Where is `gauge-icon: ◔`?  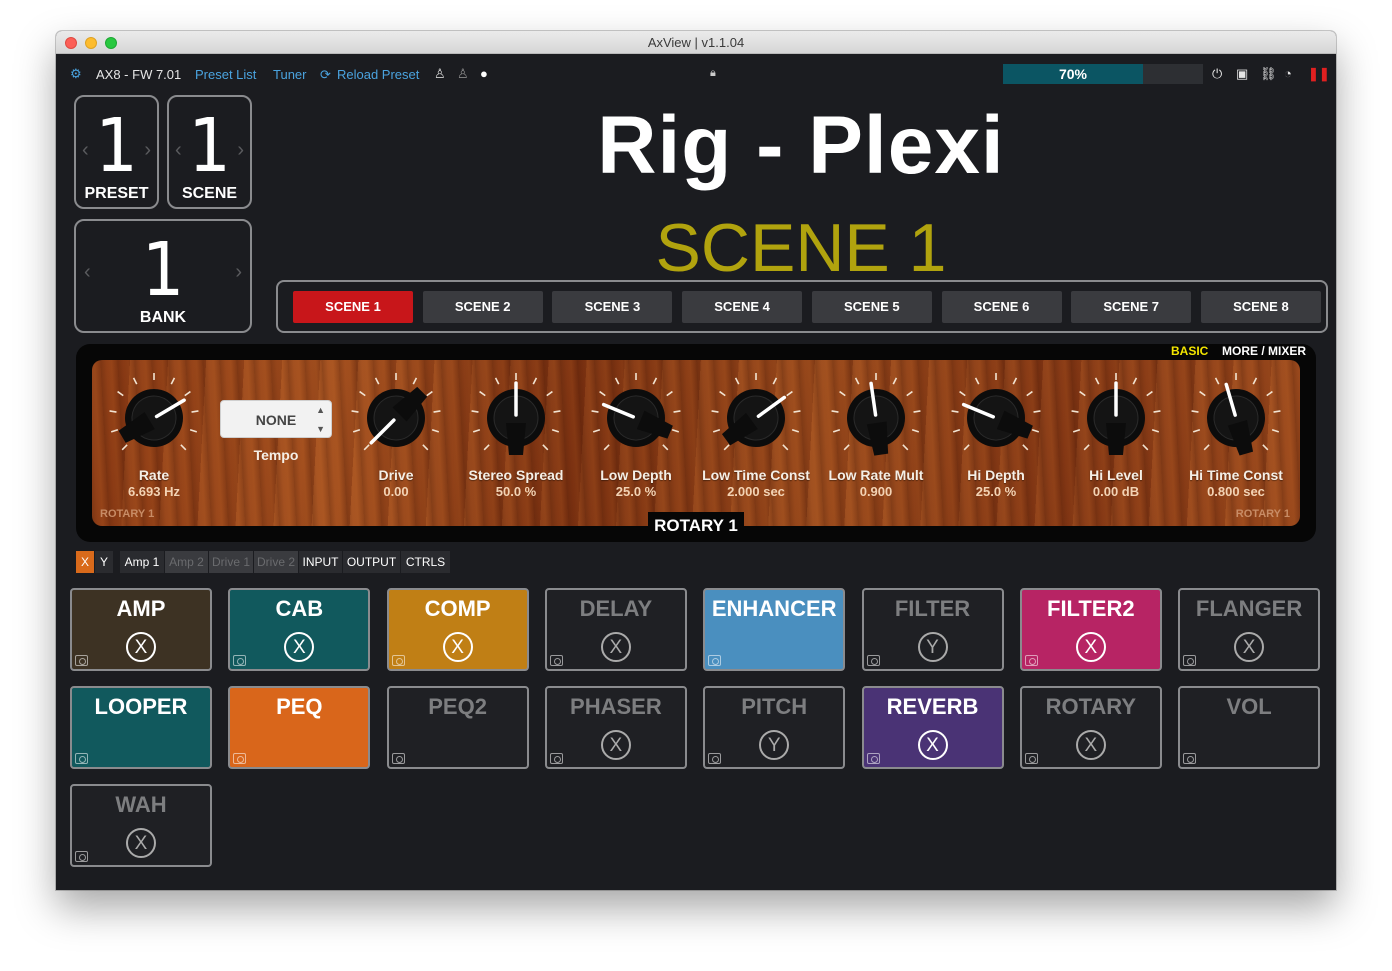
gauge-icon: ◔ is located at coordinates (1288, 73).